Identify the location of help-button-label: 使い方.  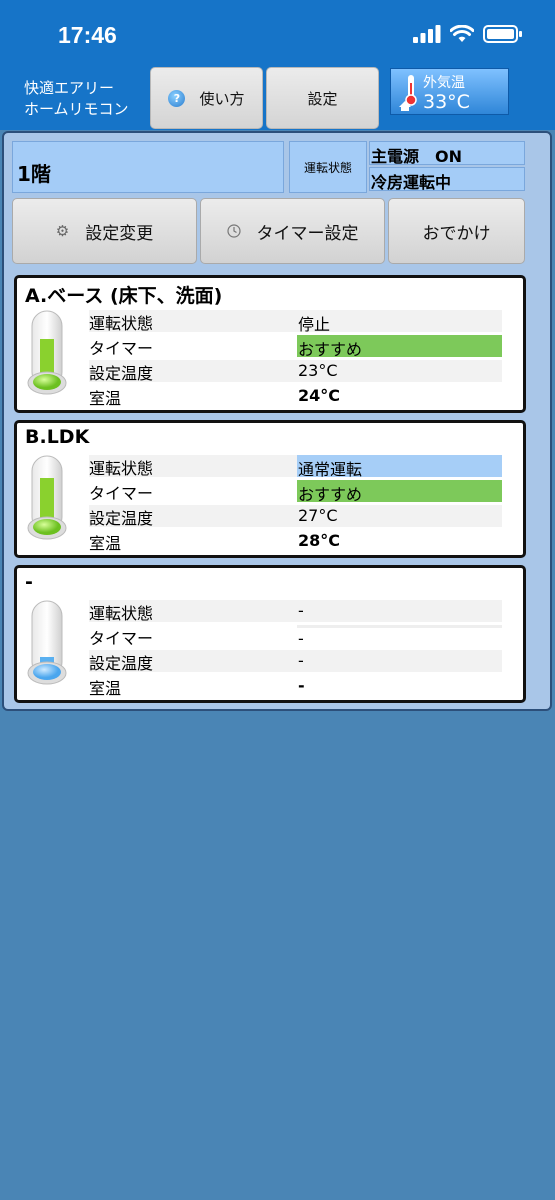
(222, 98).